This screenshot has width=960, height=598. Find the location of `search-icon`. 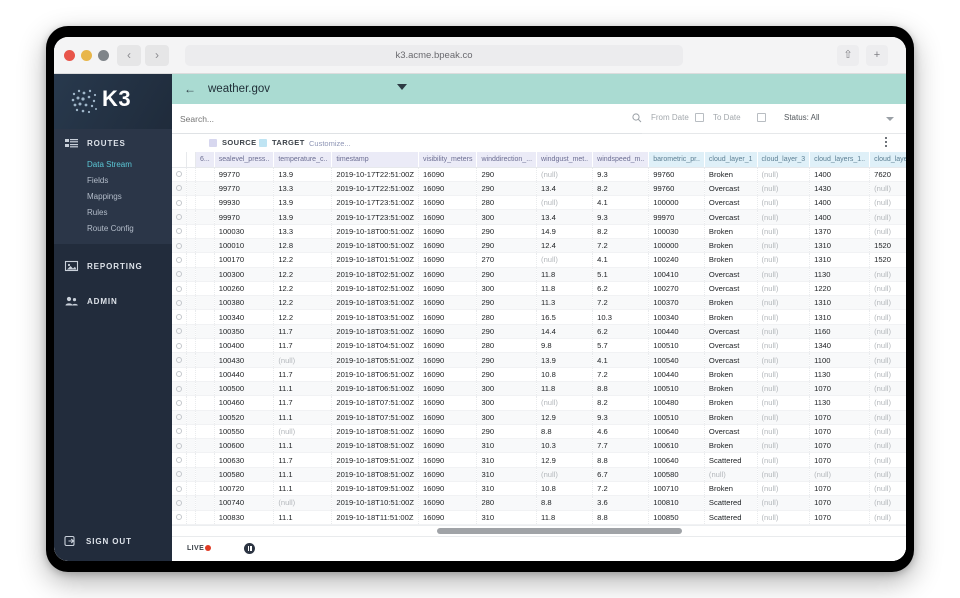

search-icon is located at coordinates (637, 118).